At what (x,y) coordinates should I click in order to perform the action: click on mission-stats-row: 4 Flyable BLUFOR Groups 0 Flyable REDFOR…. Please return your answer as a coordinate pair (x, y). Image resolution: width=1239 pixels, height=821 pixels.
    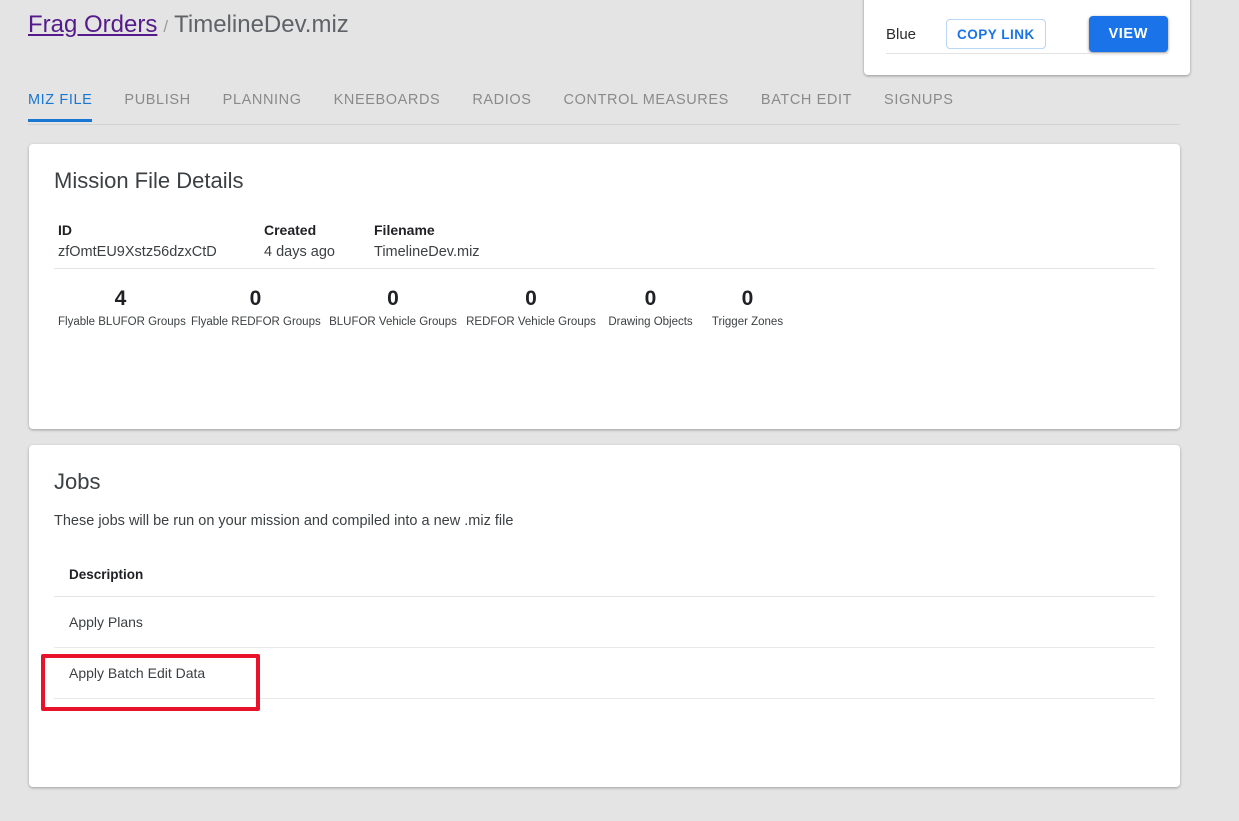
    Looking at the image, I should click on (424, 307).